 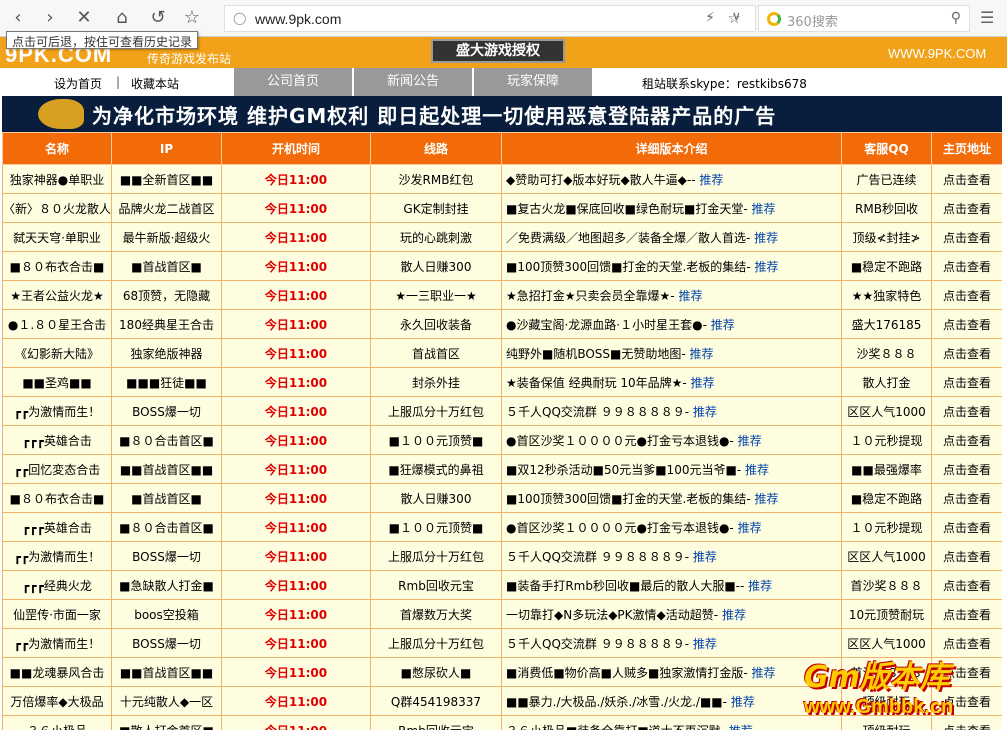 I want to click on tab-news: 新闻公告, so click(x=413, y=82).